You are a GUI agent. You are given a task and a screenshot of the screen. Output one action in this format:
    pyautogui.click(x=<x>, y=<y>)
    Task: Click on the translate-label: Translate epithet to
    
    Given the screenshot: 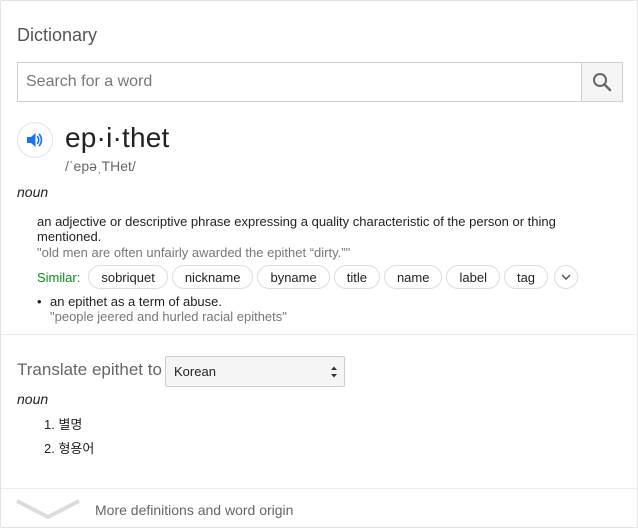 What is the action you would take?
    pyautogui.click(x=89, y=369)
    